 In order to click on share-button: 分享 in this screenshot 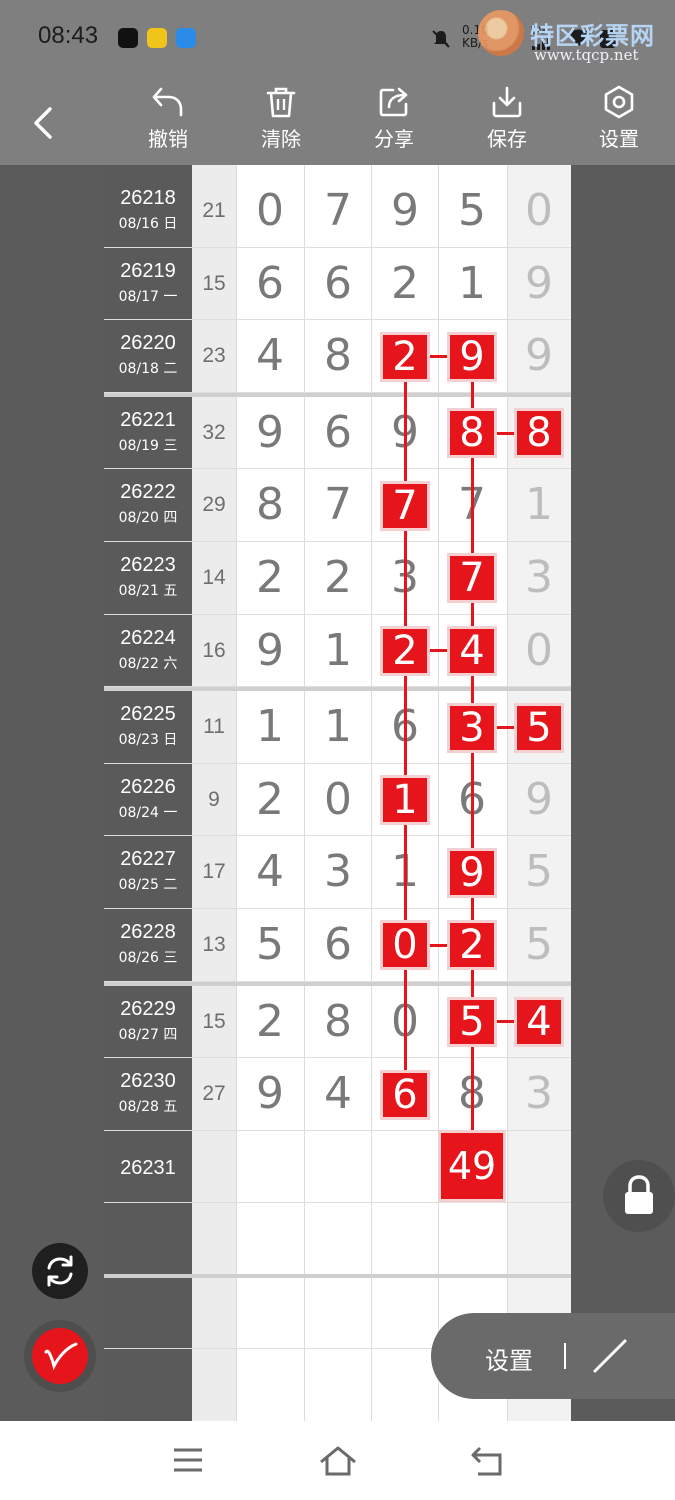, I will do `click(394, 122)`.